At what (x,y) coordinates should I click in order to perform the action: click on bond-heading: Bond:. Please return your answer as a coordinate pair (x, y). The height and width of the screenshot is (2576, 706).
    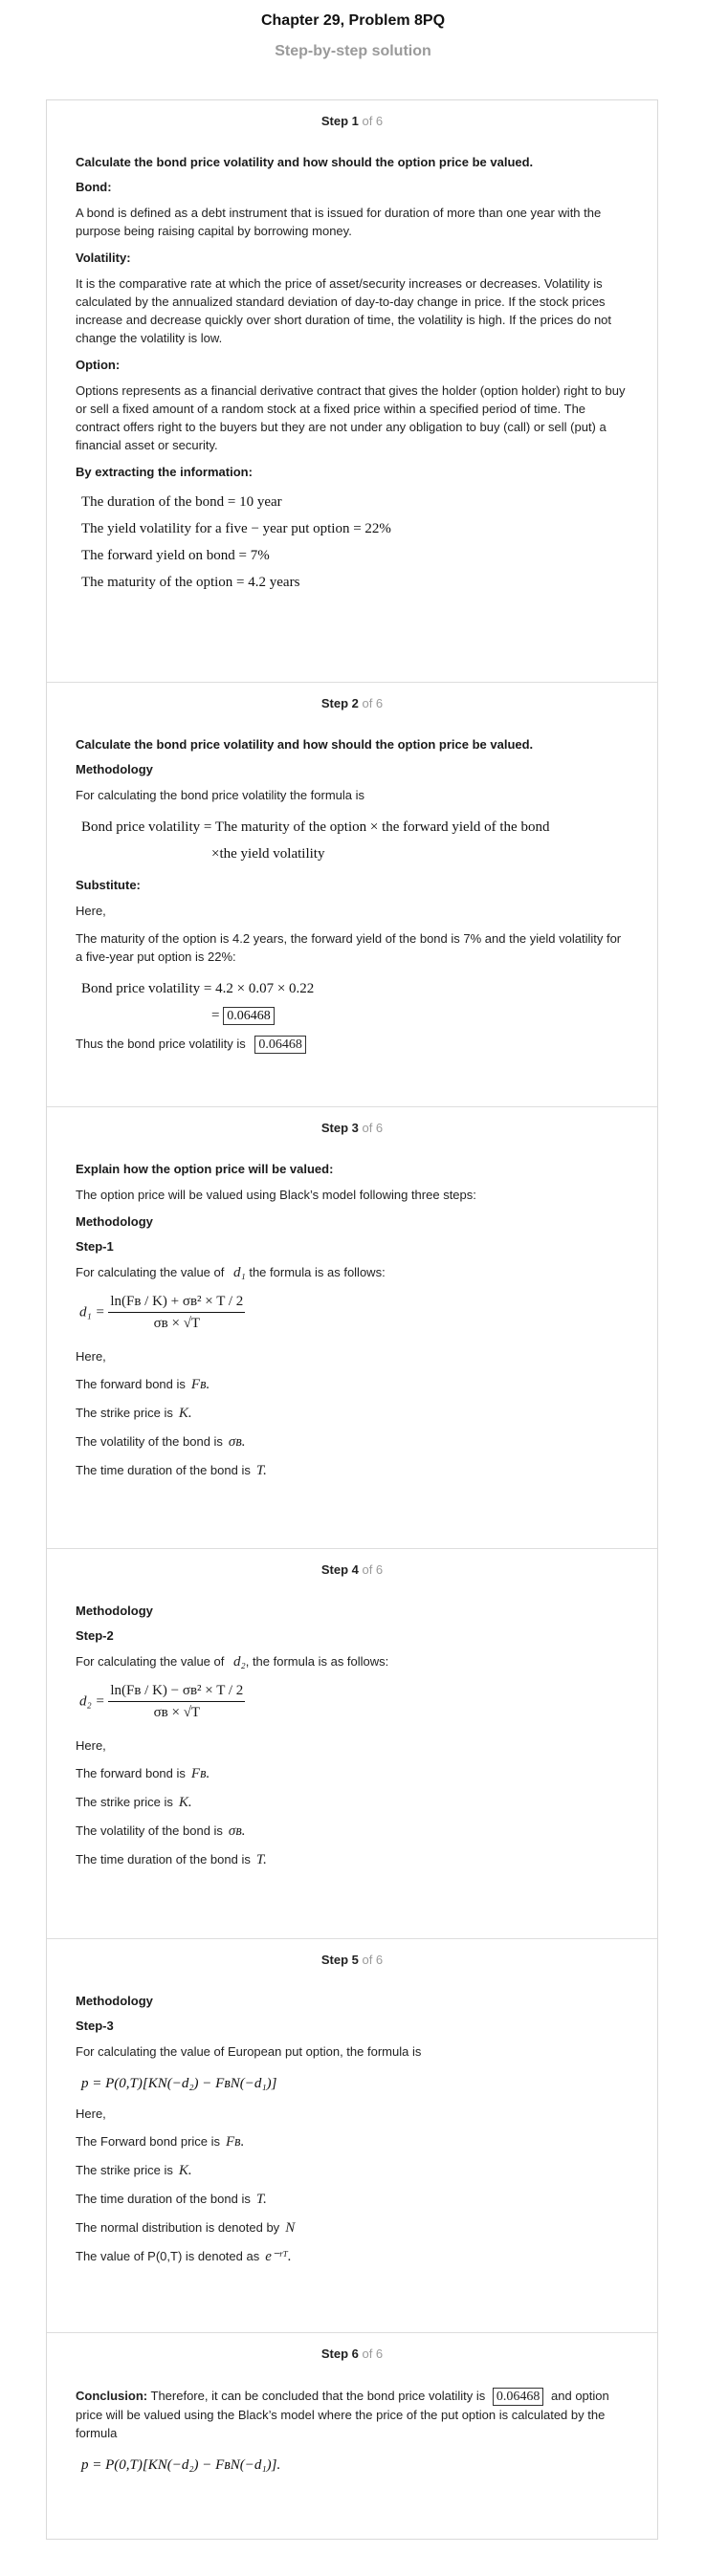
    Looking at the image, I should click on (94, 187).